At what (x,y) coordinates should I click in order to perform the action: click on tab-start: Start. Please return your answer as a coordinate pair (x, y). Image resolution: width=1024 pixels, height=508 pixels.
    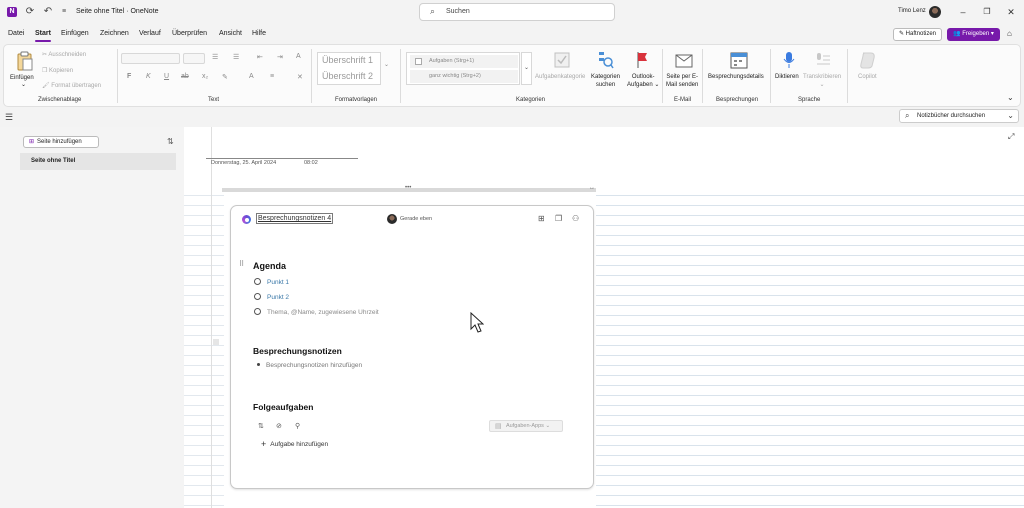
    Looking at the image, I should click on (43, 33).